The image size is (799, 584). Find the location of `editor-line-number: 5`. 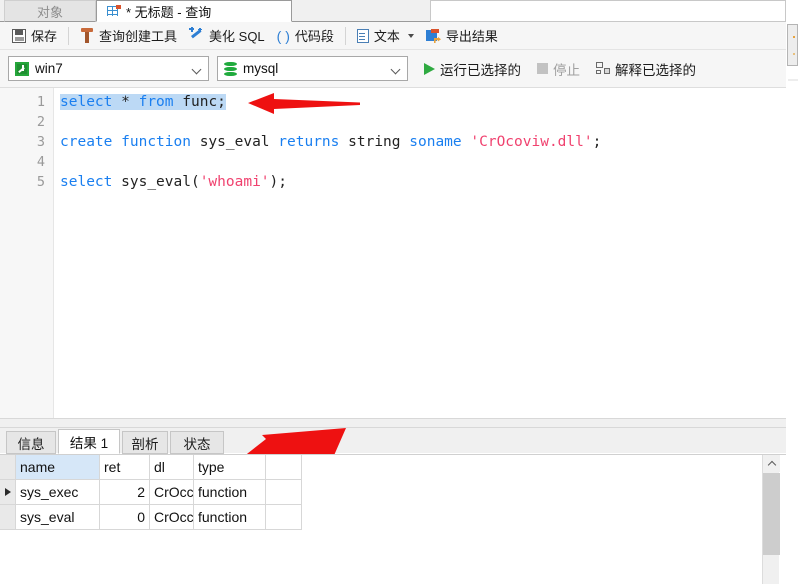

editor-line-number: 5 is located at coordinates (40, 182).